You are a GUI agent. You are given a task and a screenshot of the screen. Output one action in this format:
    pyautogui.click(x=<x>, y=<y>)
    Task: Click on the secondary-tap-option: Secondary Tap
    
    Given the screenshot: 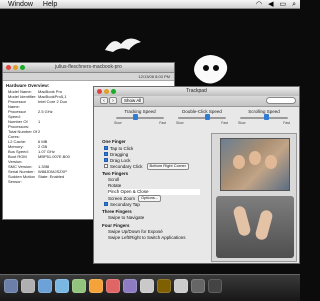 What is the action you would take?
    pyautogui.click(x=148, y=204)
    